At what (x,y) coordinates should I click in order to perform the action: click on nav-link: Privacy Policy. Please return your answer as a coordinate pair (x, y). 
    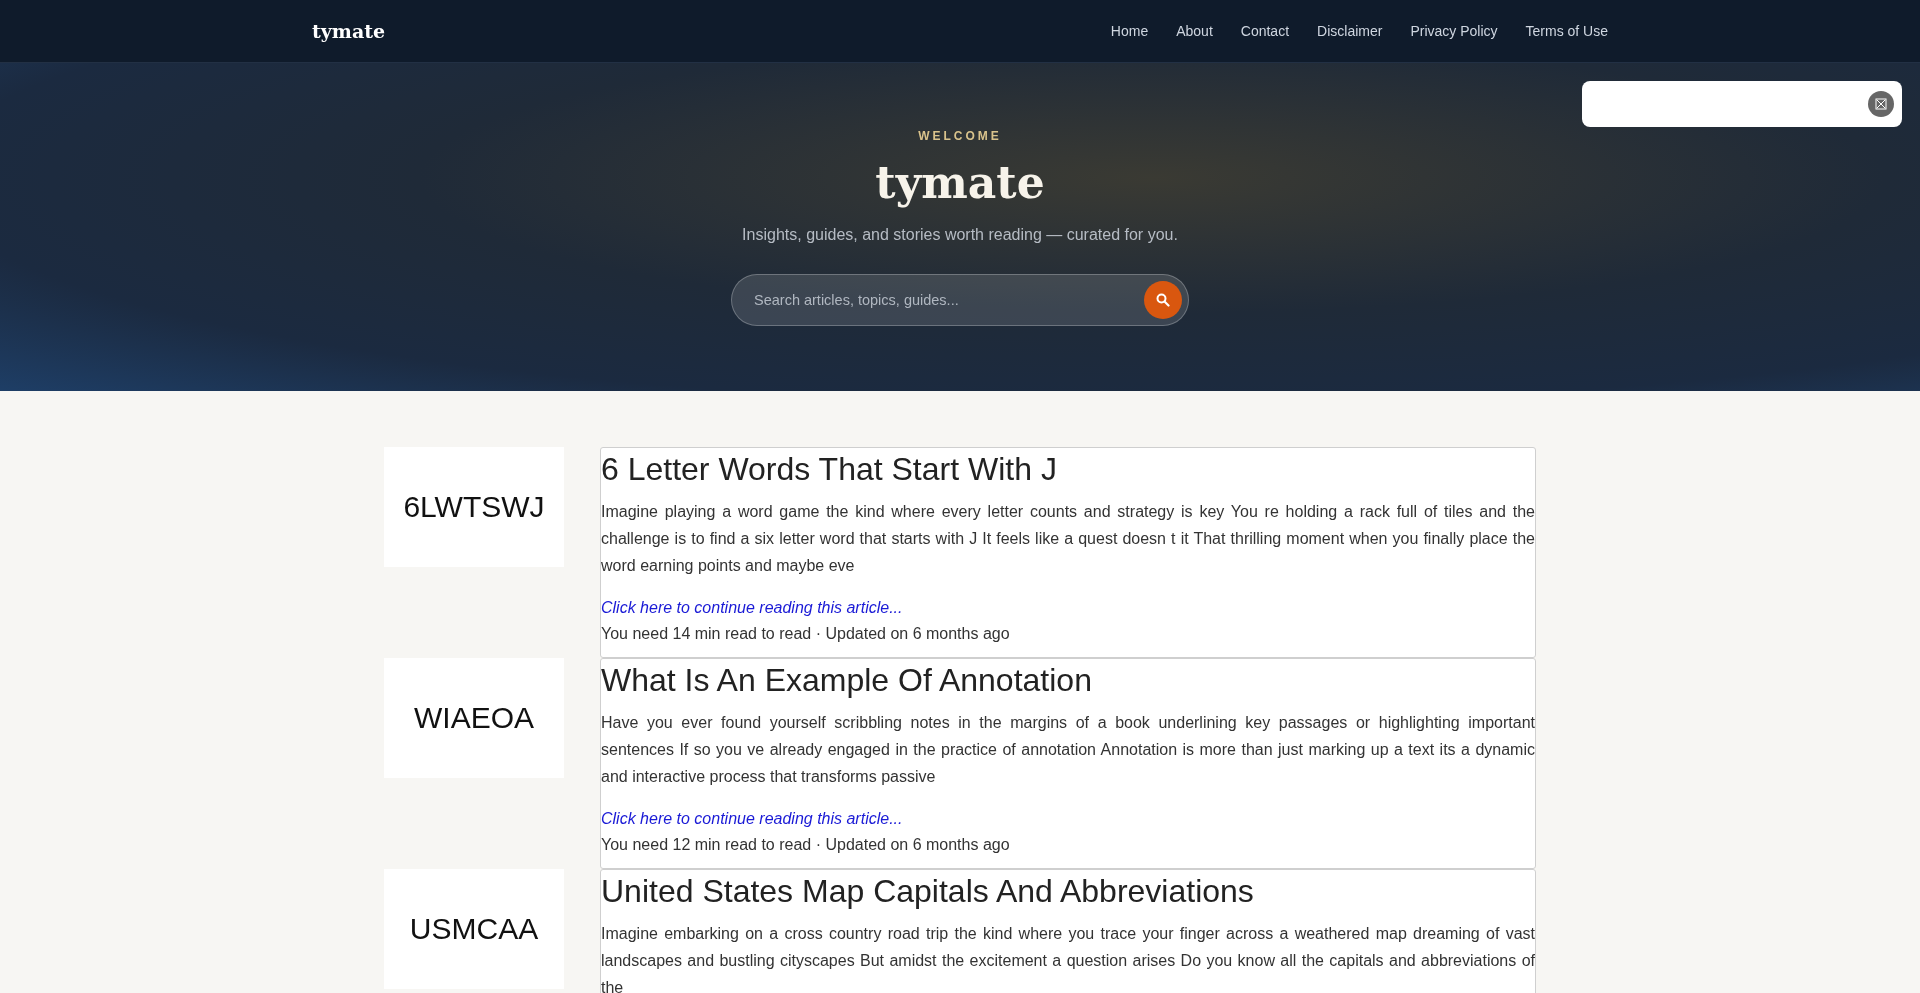
    Looking at the image, I should click on (1454, 31).